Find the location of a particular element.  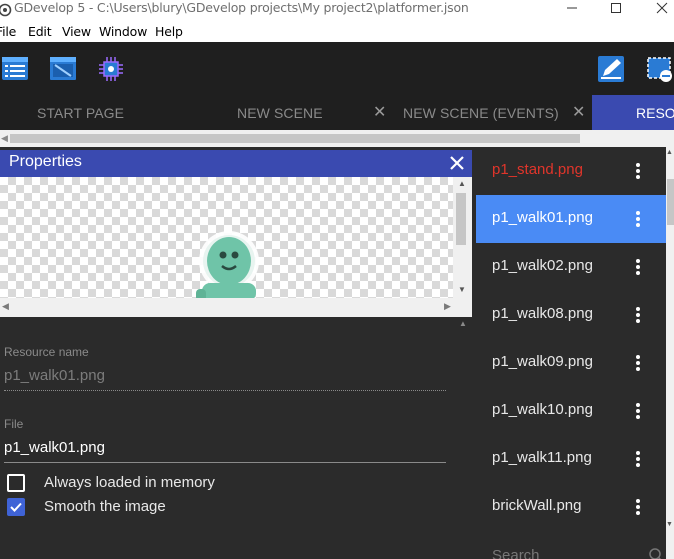

menu-view: View is located at coordinates (76, 31).